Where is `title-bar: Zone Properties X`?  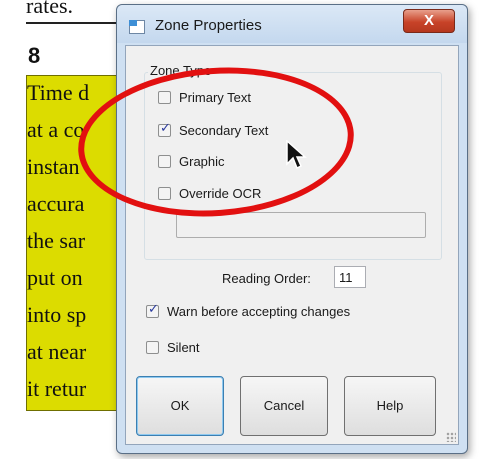
title-bar: Zone Properties X is located at coordinates (292, 24).